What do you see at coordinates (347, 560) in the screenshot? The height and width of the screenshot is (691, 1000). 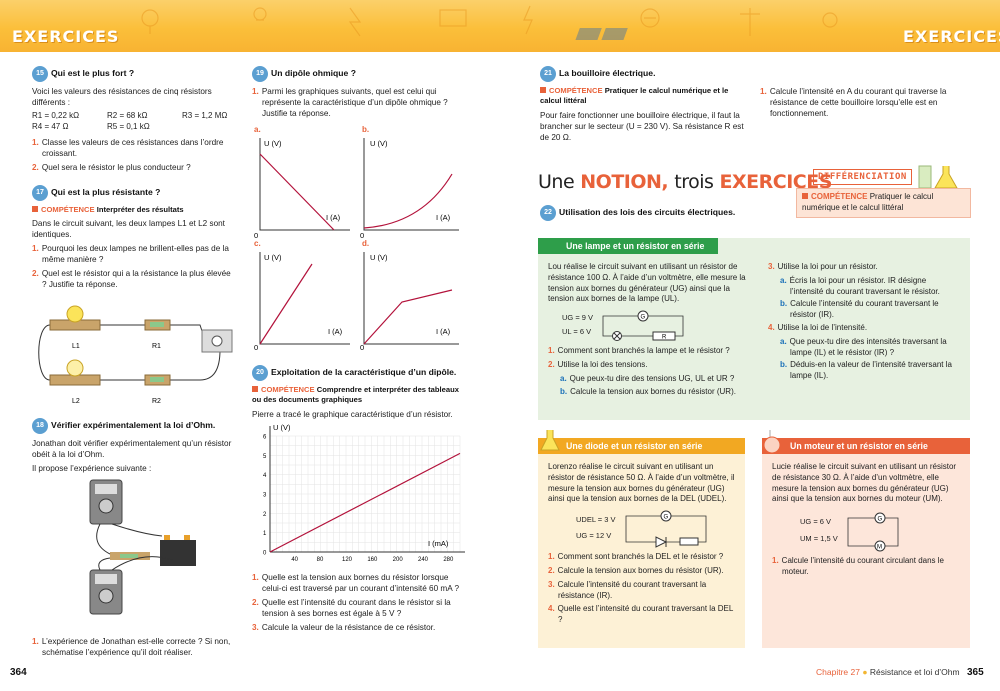 I see `x-tick-label: 120` at bounding box center [347, 560].